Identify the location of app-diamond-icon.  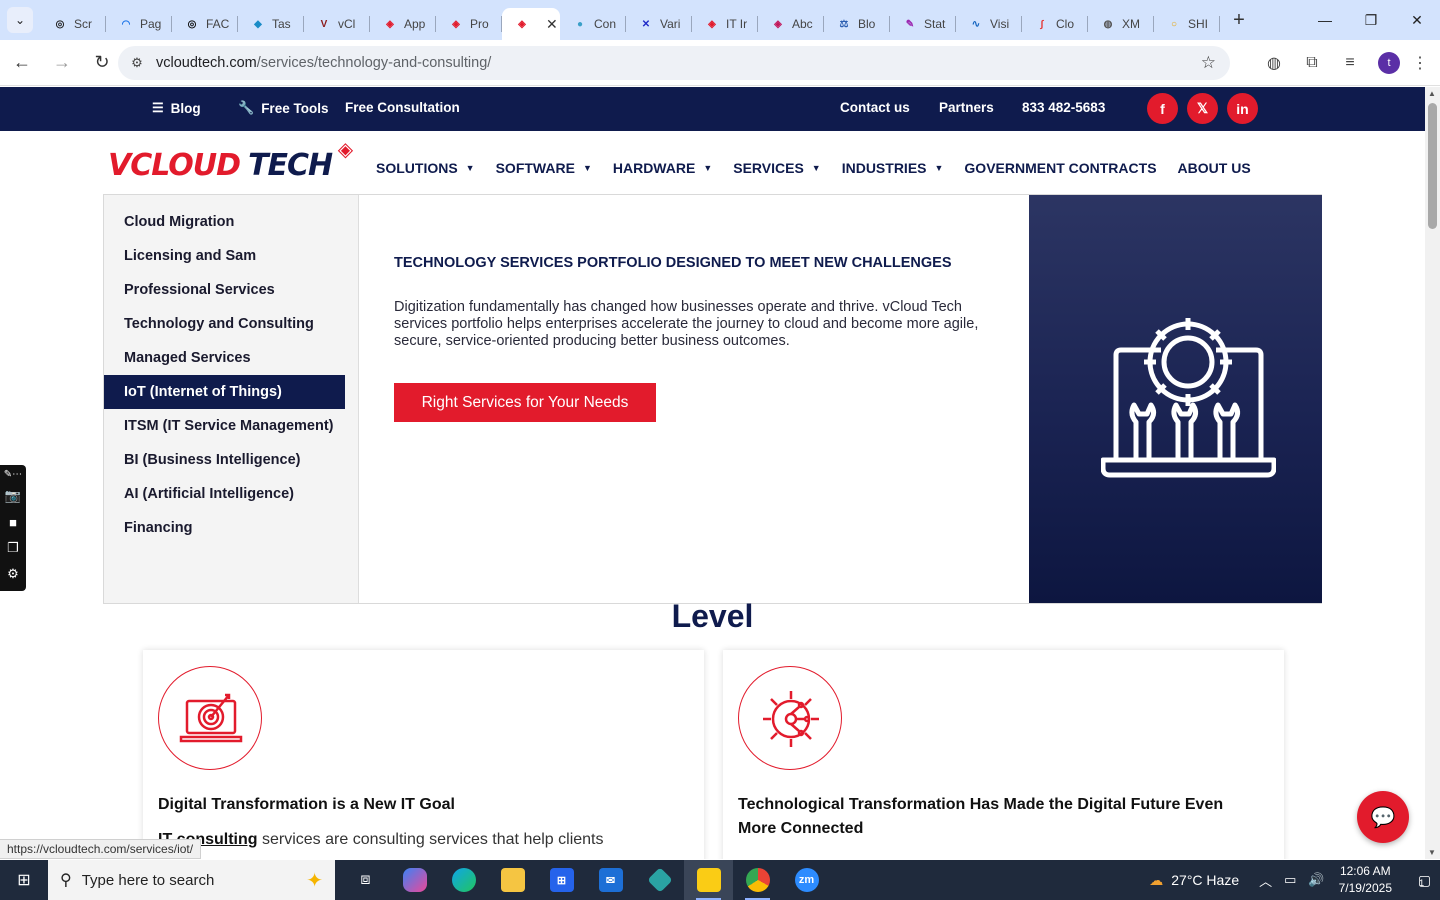
(659, 880).